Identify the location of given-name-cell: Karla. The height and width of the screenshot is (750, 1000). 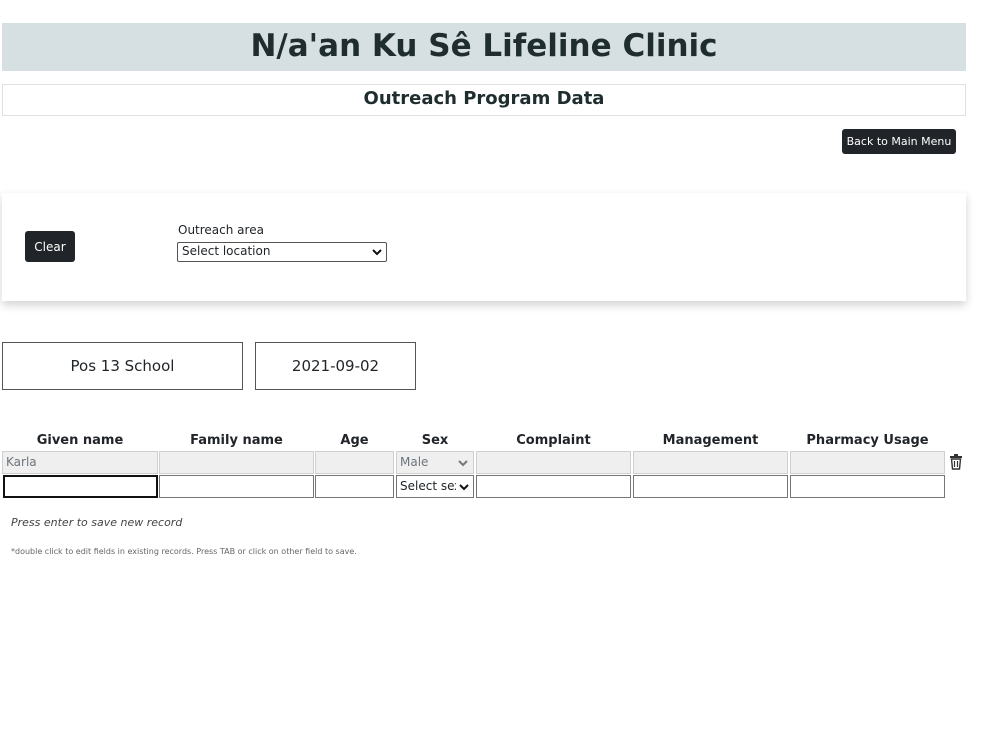
(80, 462).